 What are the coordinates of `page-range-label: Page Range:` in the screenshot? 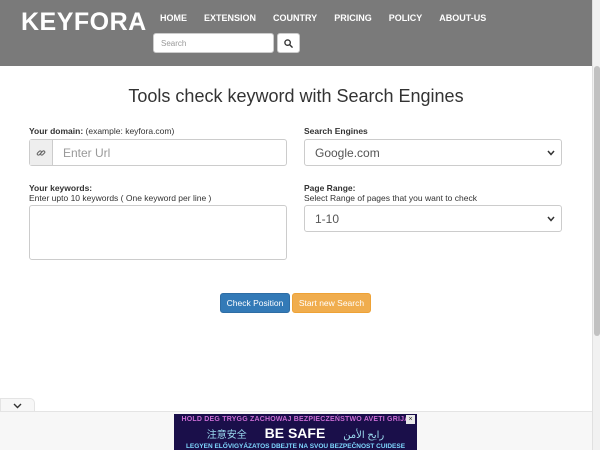 It's located at (330, 188).